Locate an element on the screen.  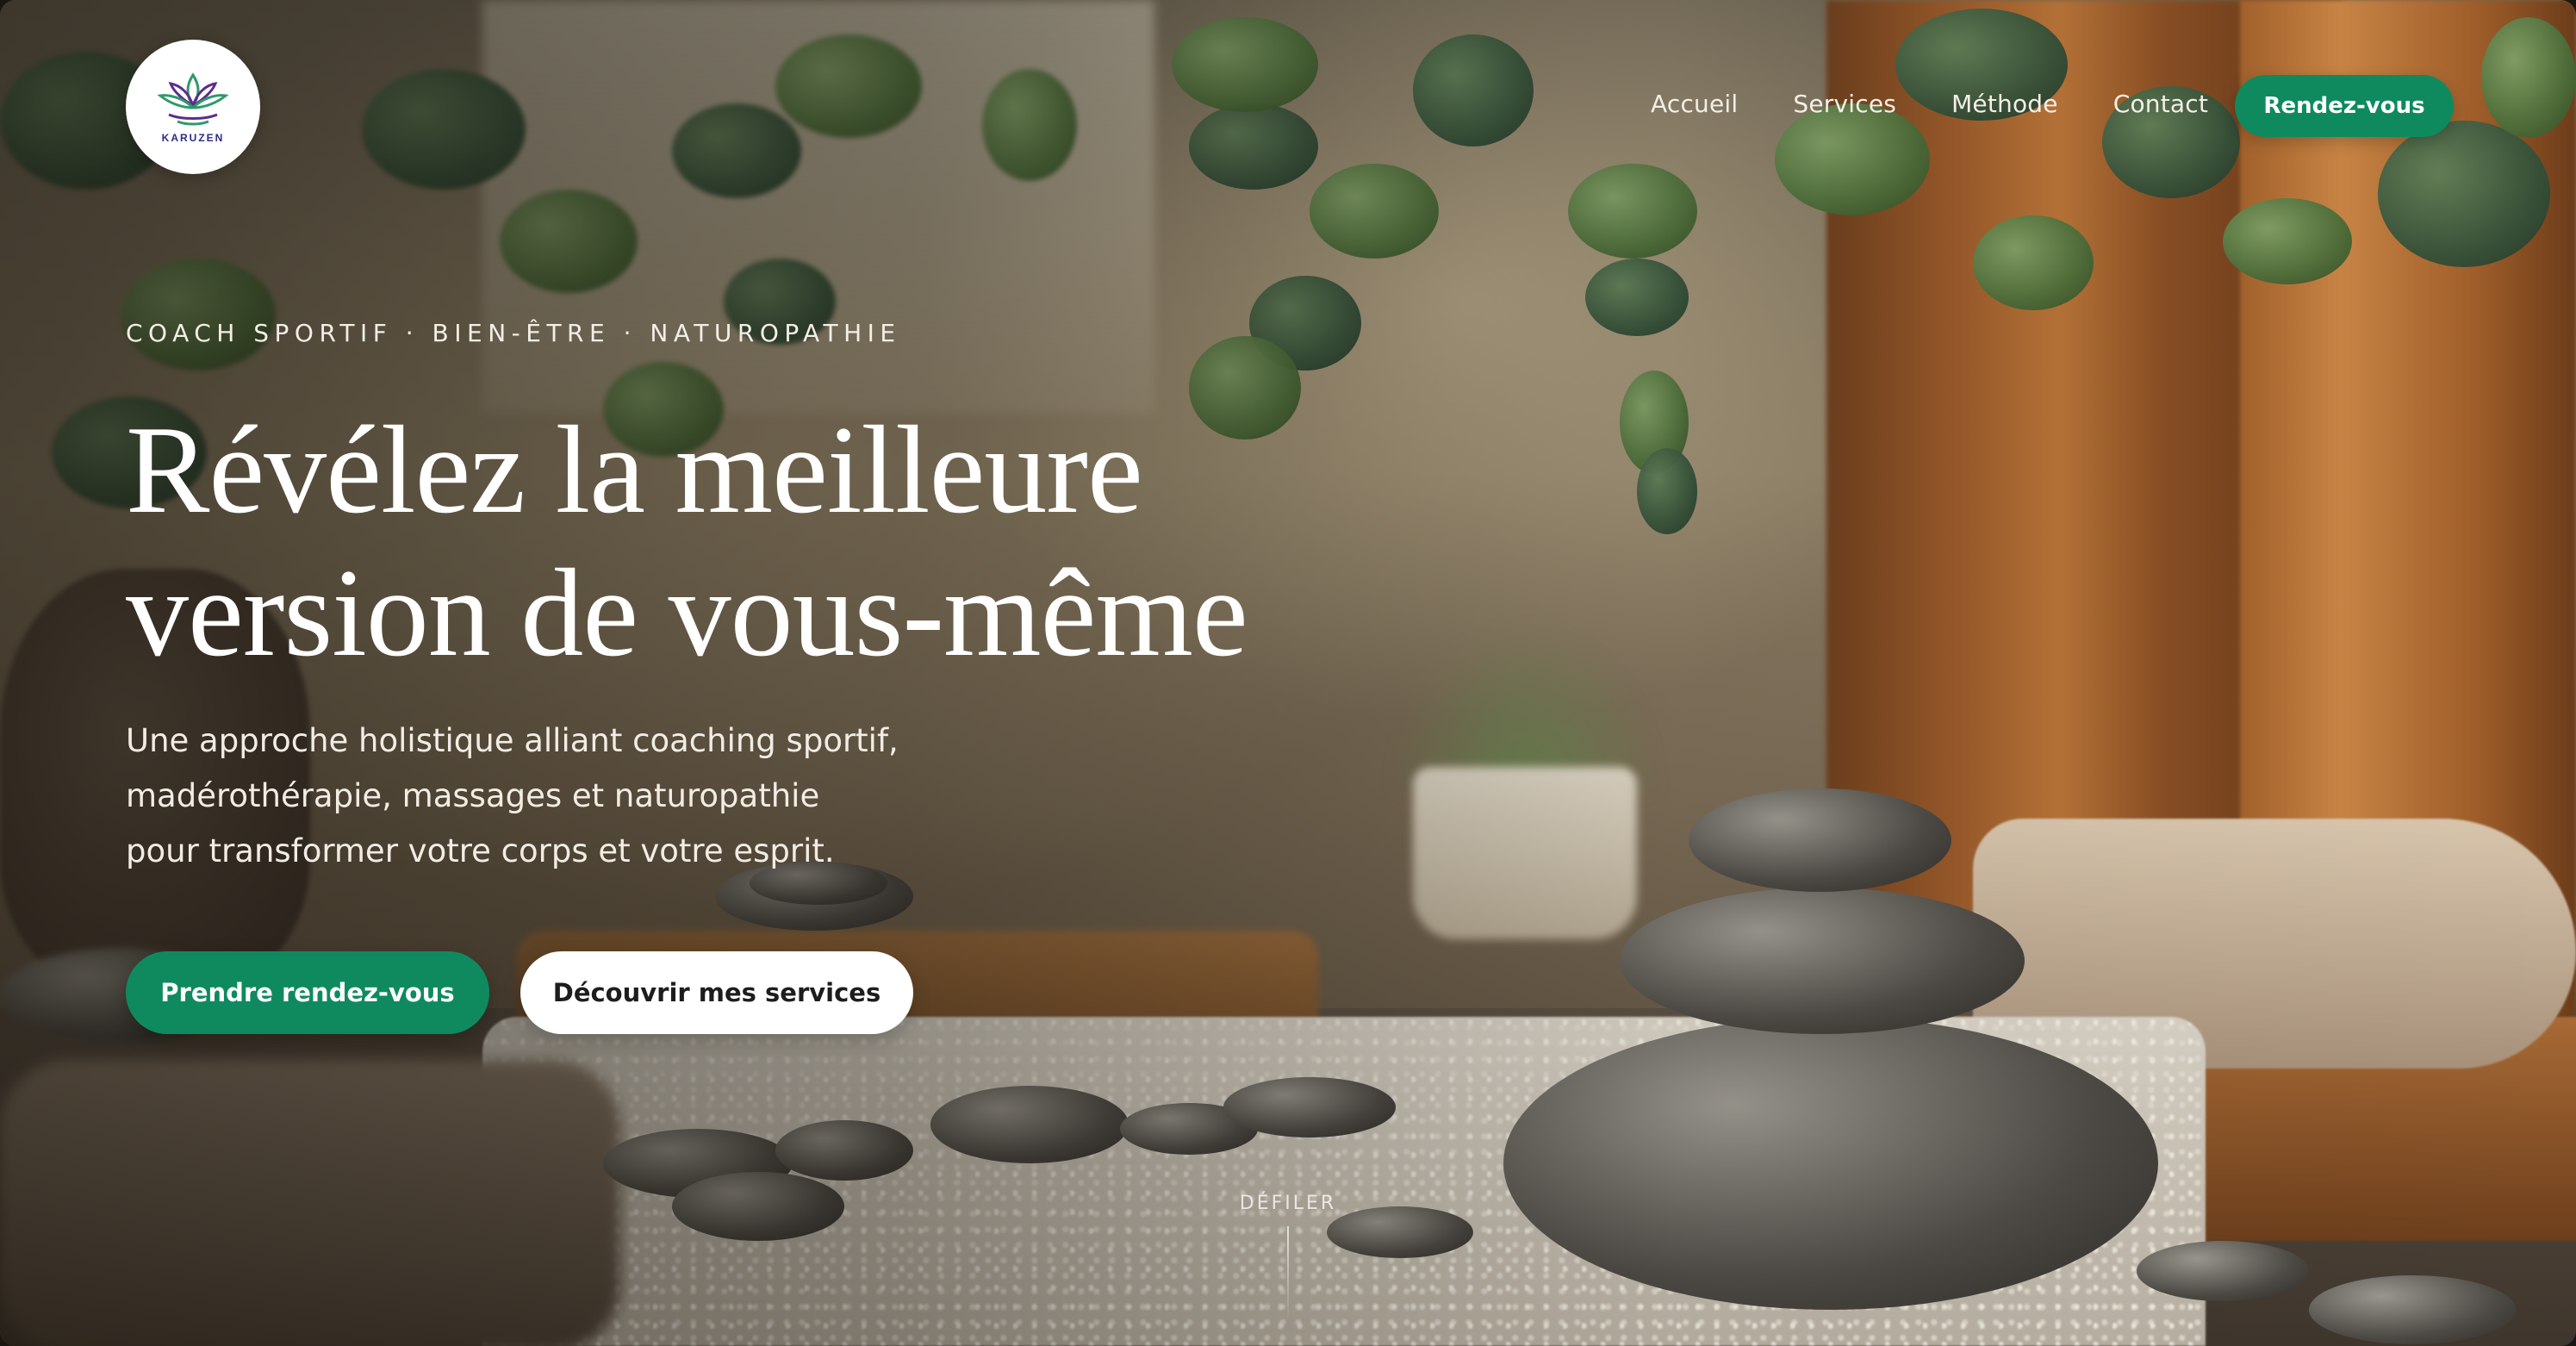
discover-services-button: Découvrir mes services is located at coordinates (717, 993).